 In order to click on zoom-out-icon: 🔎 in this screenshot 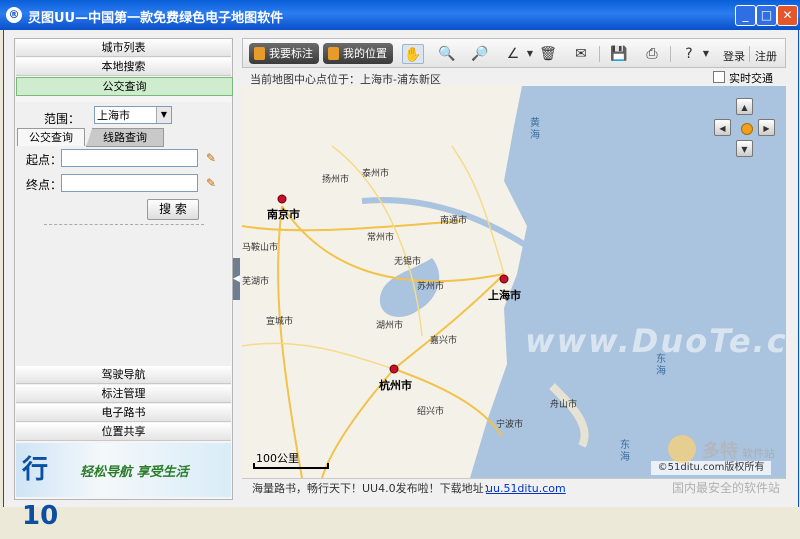, I will do `click(480, 54)`.